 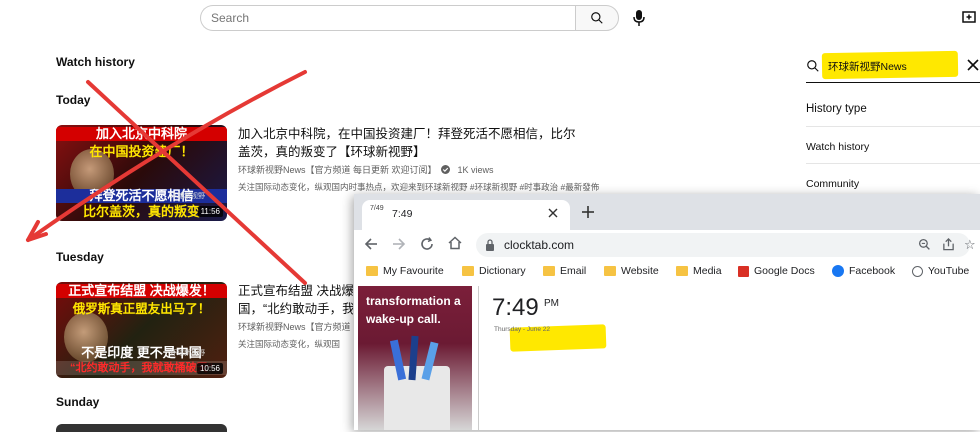 What do you see at coordinates (522, 329) in the screenshot?
I see `clock-date: Thursday - June 22` at bounding box center [522, 329].